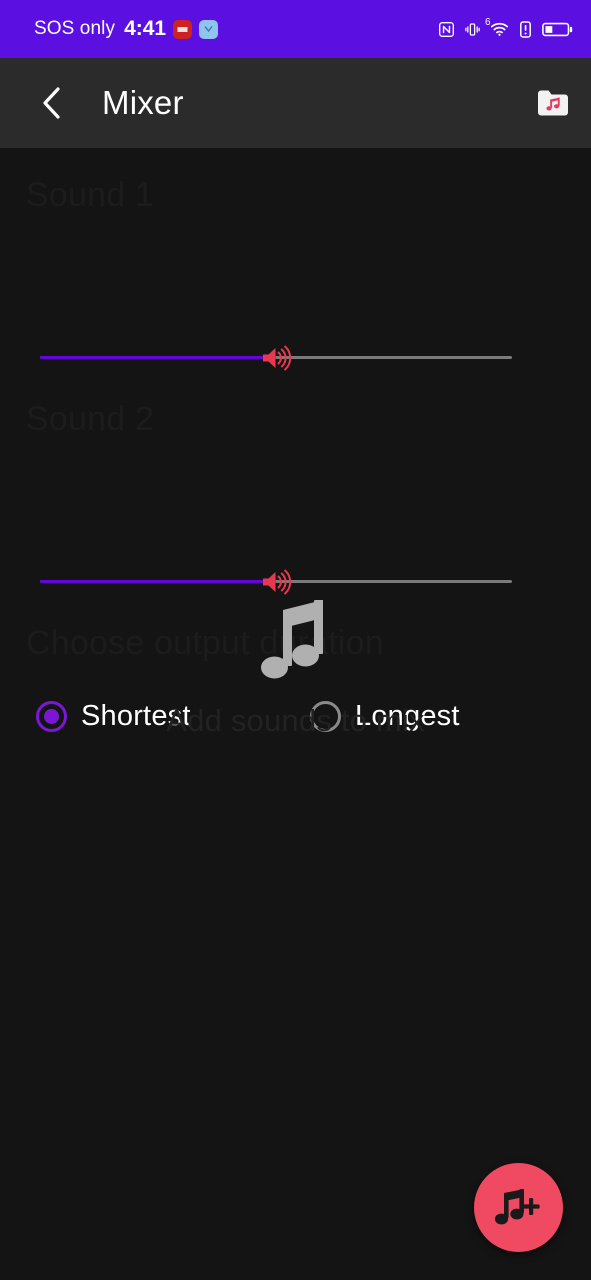 This screenshot has width=591, height=1280. I want to click on radio-option-shortest: Shortest, so click(113, 716).